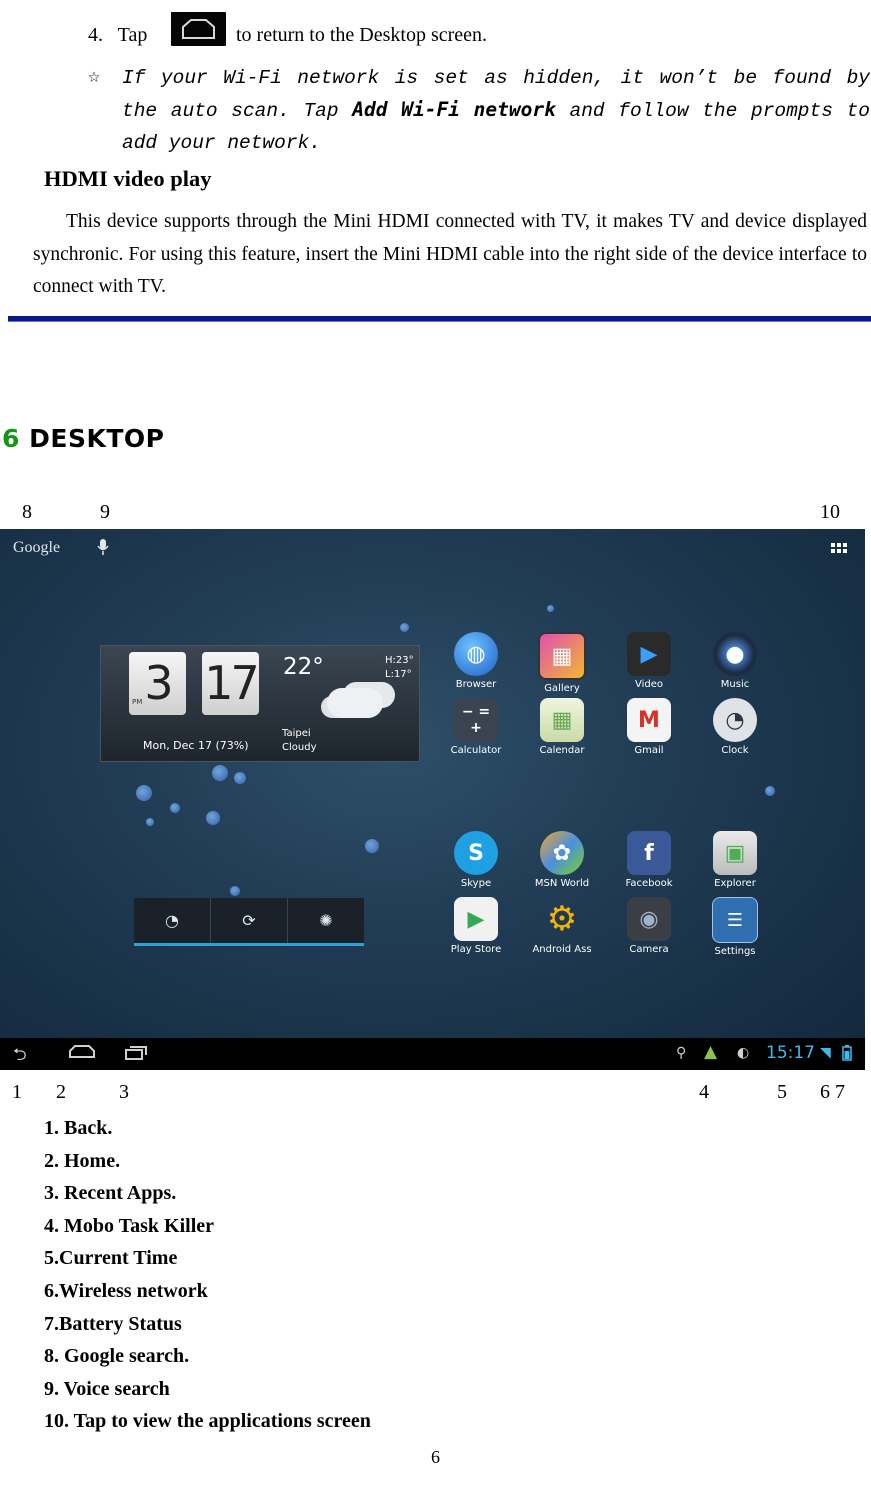 The image size is (871, 1489). Describe the element at coordinates (710, 1052) in the screenshot. I see `android-icon: ▲` at that location.